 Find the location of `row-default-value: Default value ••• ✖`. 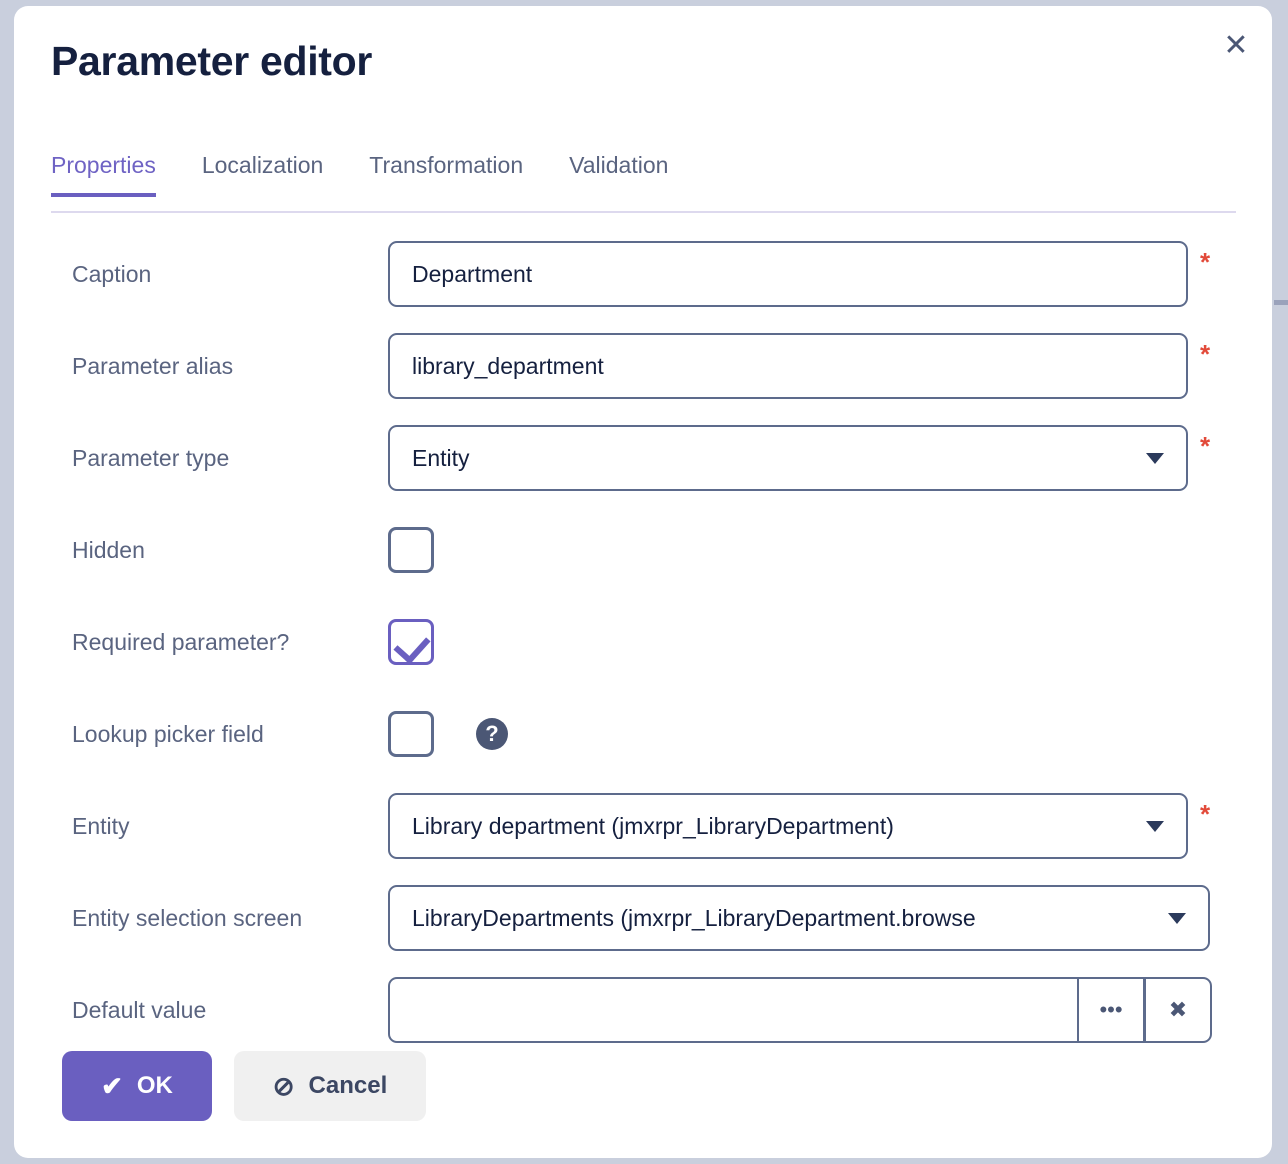

row-default-value: Default value ••• ✖ is located at coordinates (643, 1010).